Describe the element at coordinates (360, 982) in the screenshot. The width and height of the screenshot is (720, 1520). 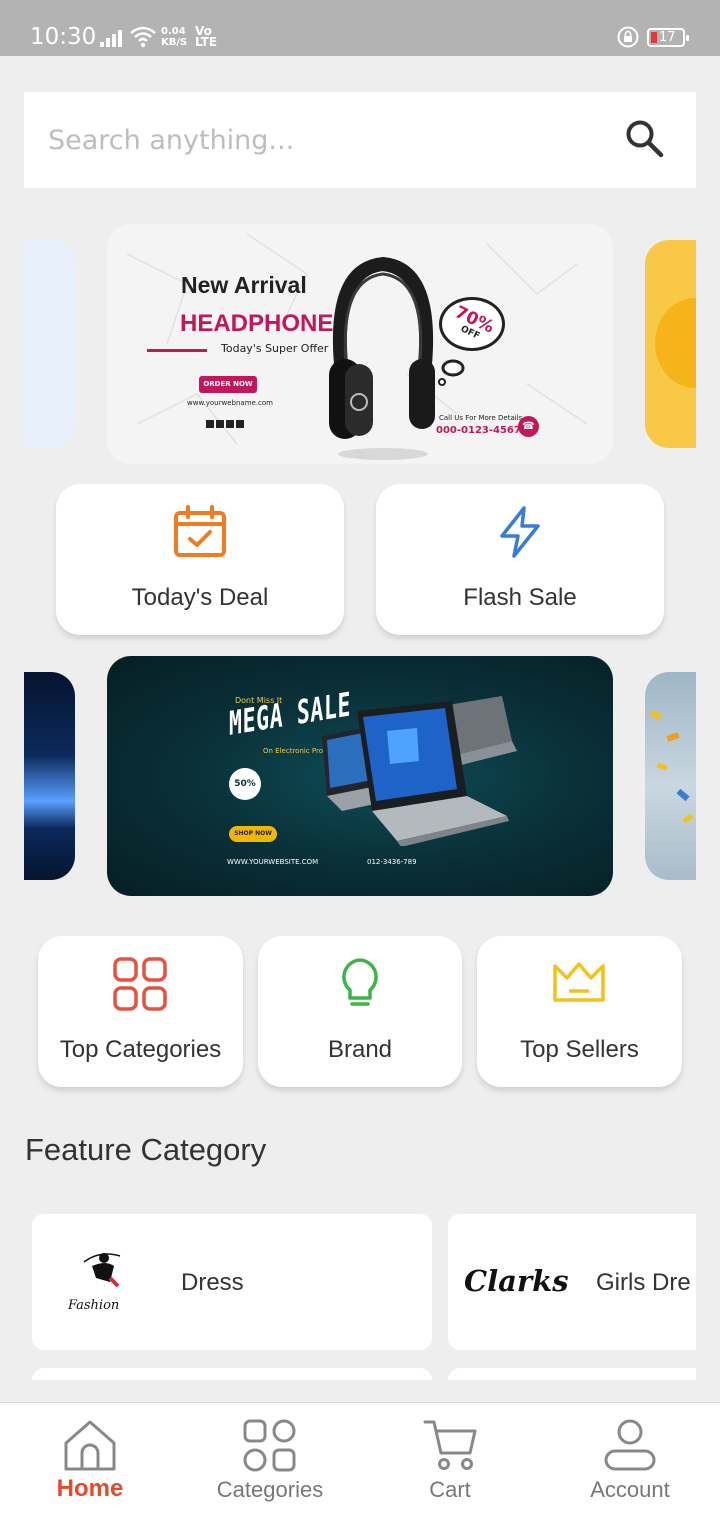
I see `lightbulb-icon` at that location.